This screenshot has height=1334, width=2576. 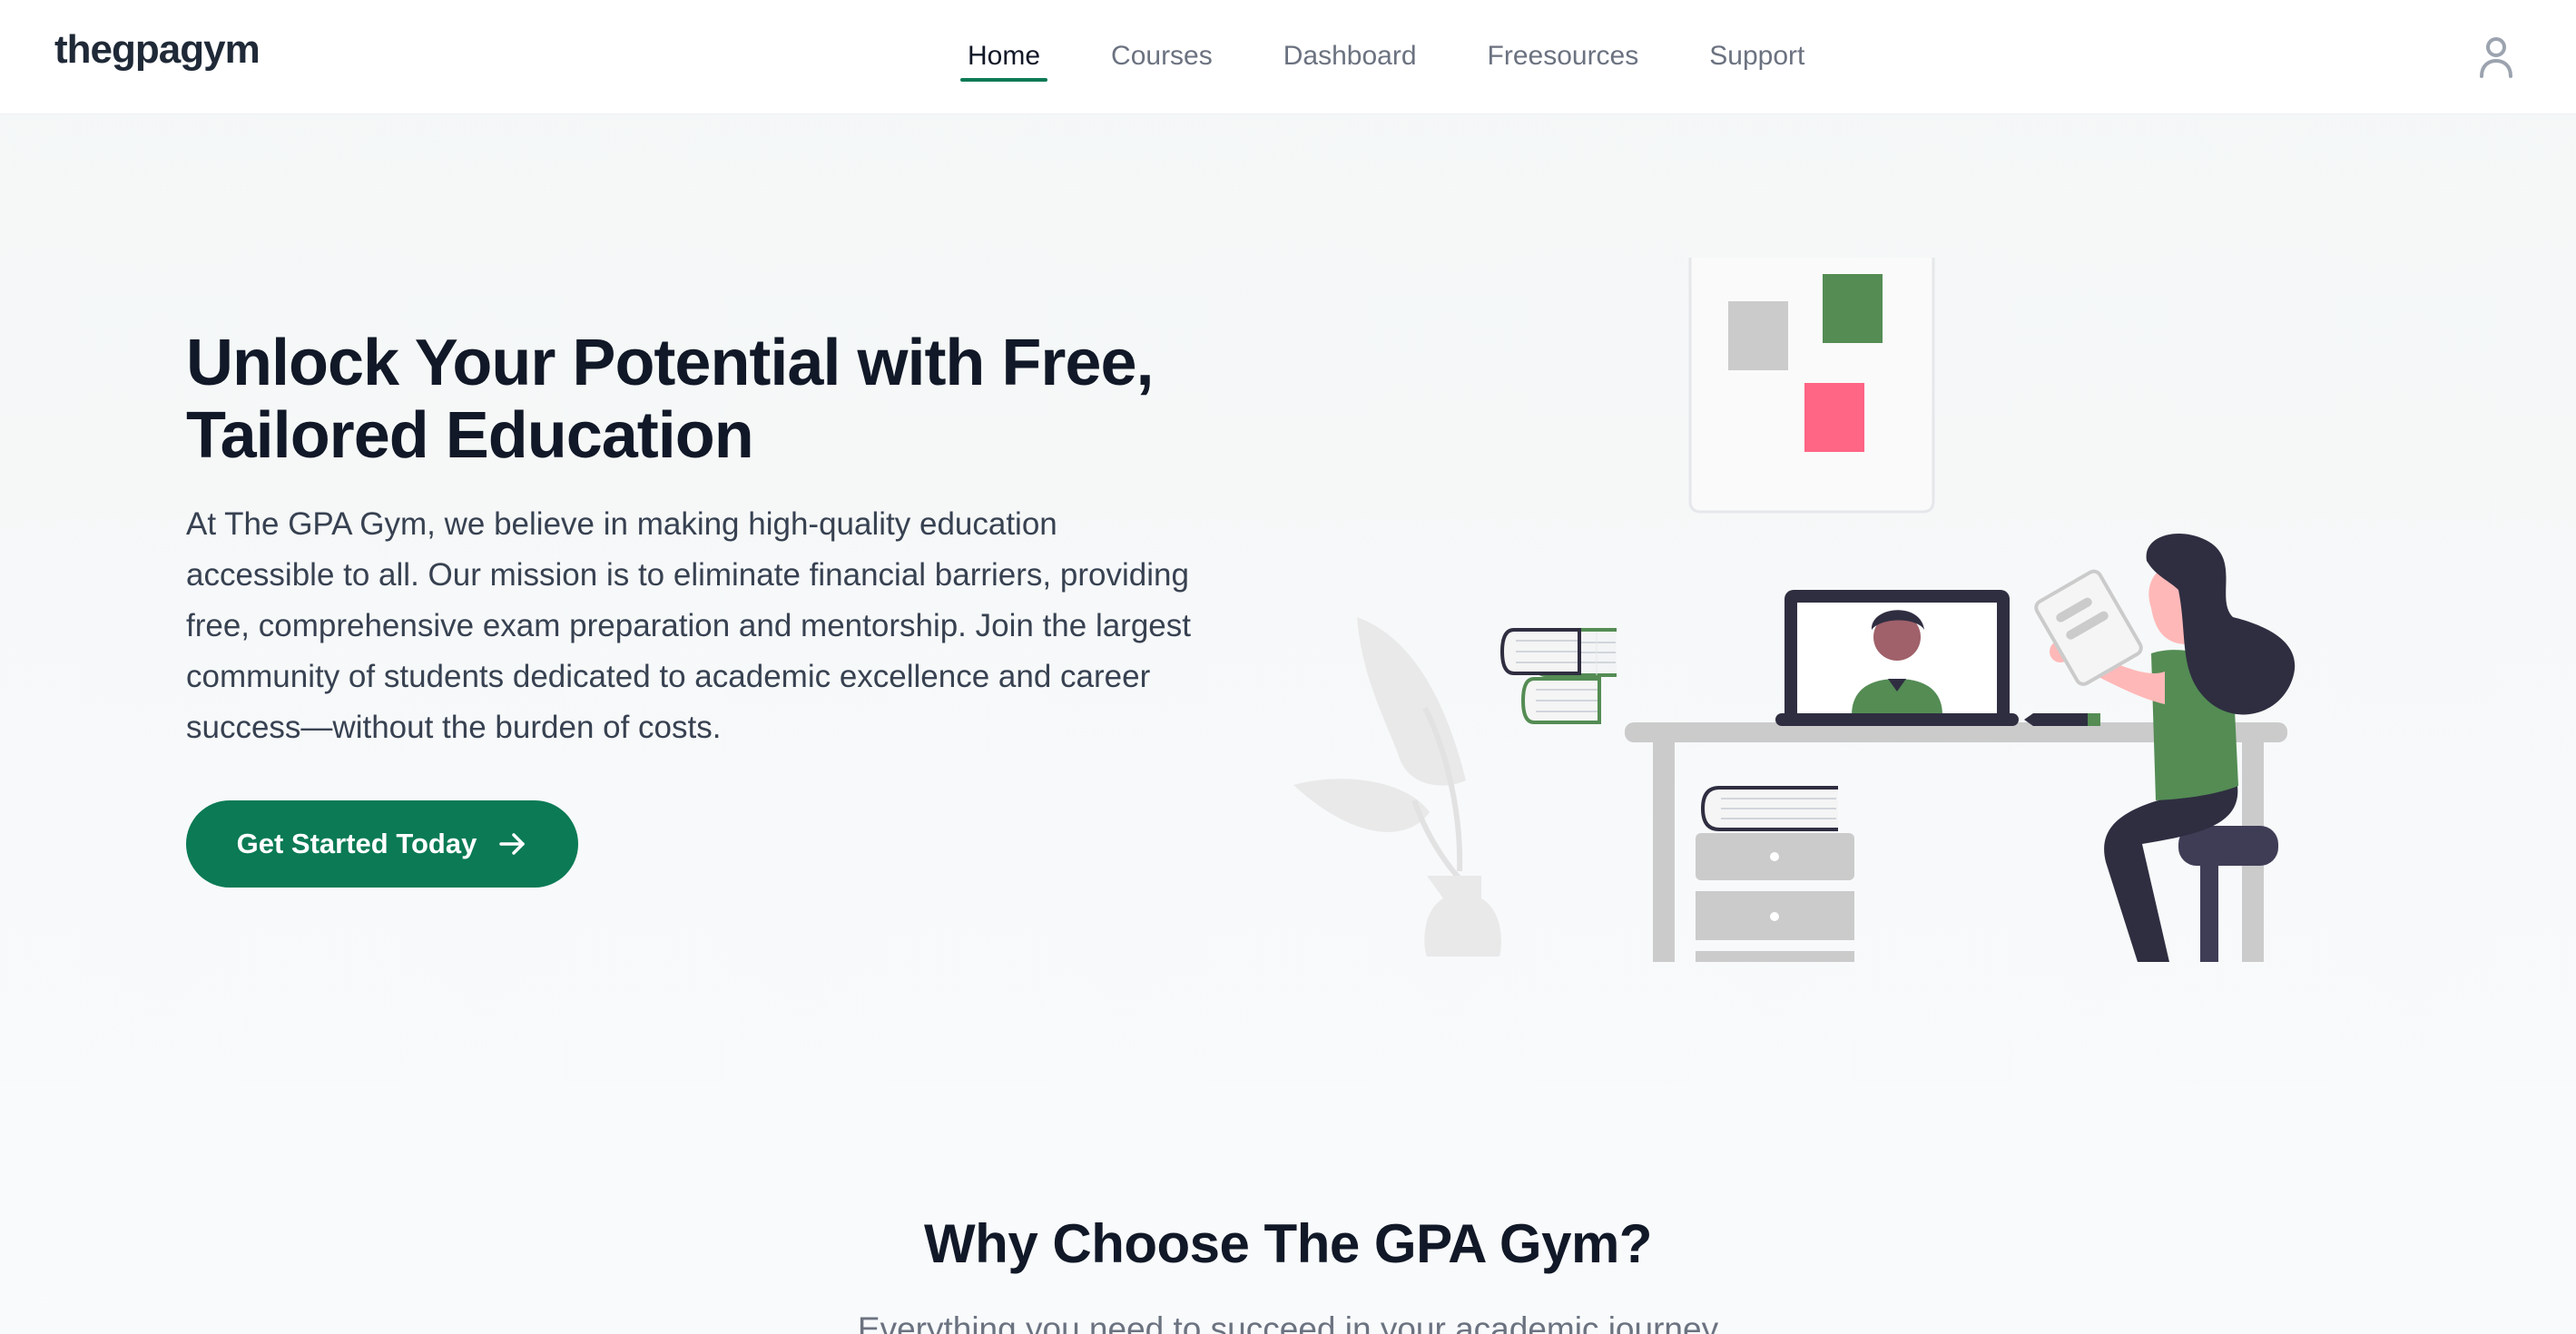 I want to click on arrow-right-icon, so click(x=512, y=844).